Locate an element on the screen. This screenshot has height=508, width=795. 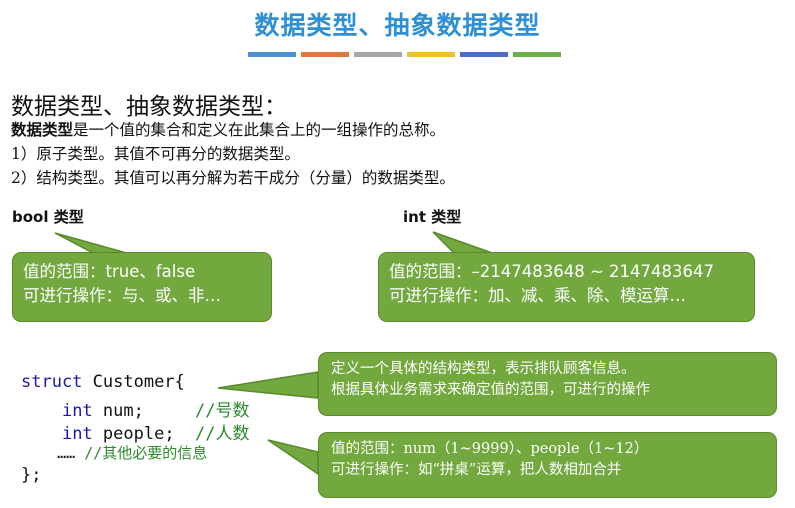
values-callout-tail is located at coordinates (293, 457).